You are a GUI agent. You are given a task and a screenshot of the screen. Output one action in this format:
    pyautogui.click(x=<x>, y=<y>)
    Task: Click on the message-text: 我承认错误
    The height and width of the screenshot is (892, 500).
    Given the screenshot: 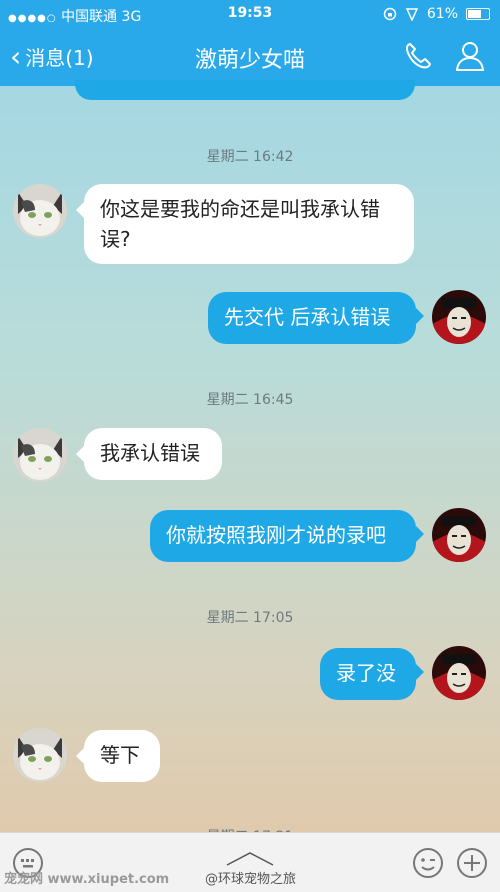 What is the action you would take?
    pyautogui.click(x=150, y=453)
    